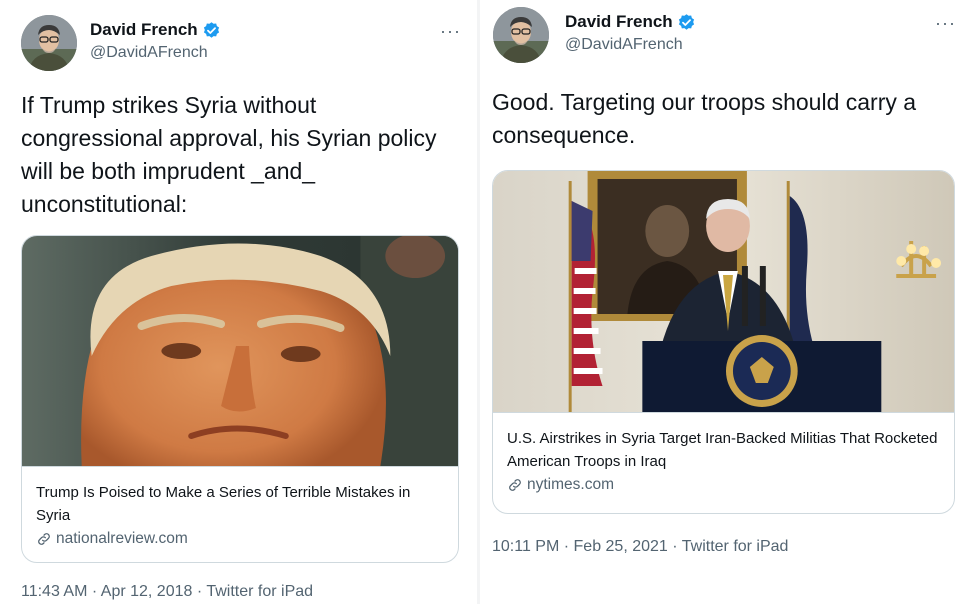  What do you see at coordinates (122, 538) in the screenshot?
I see `card-domain: nationalreview.com` at bounding box center [122, 538].